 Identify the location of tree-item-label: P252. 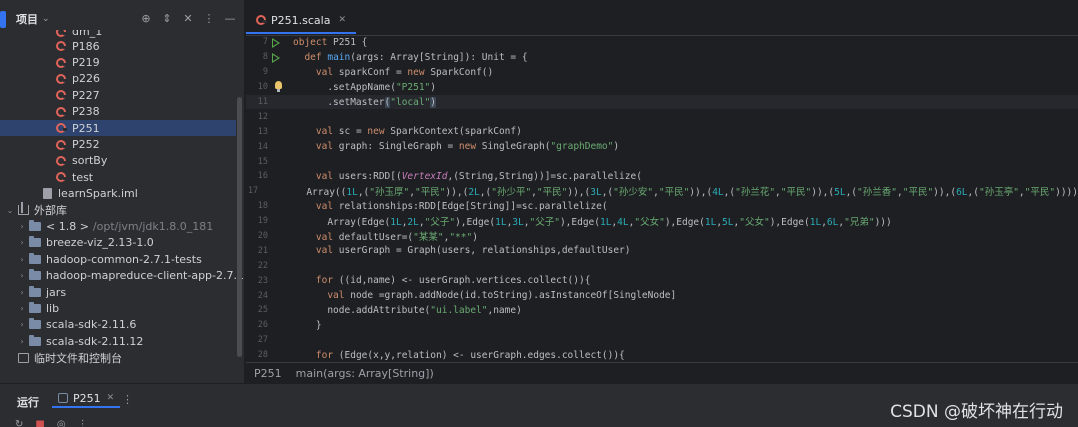
(86, 145).